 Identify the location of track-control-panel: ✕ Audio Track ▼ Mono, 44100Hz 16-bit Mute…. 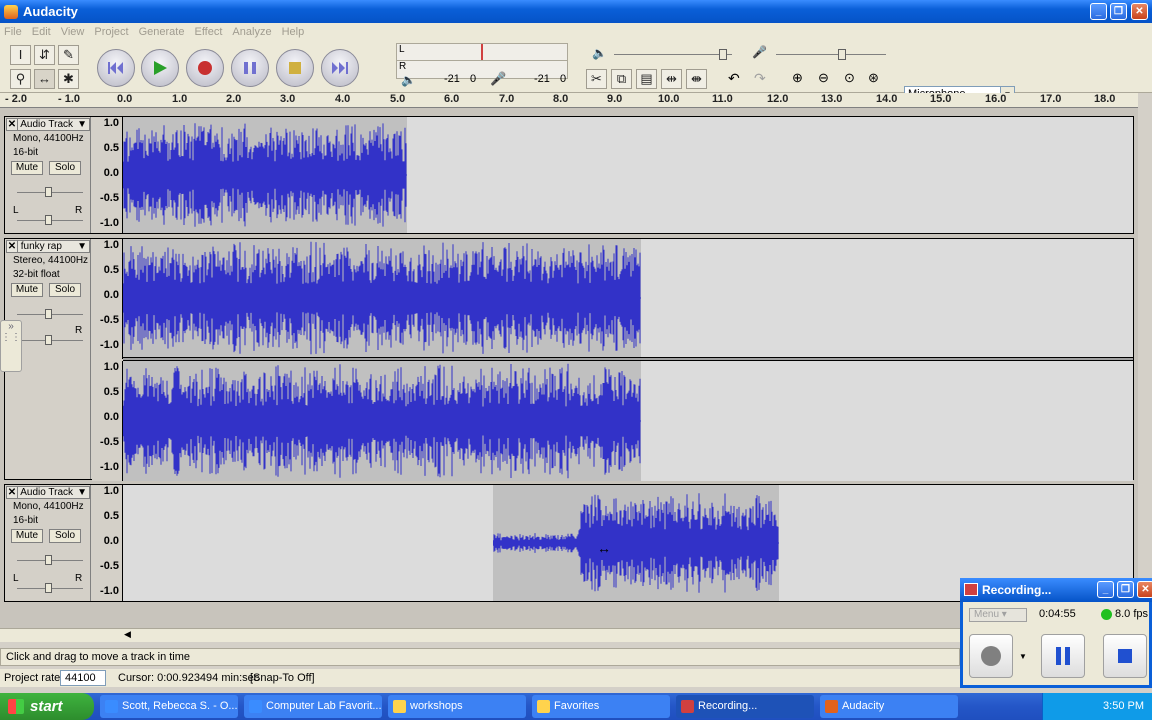
(48, 543).